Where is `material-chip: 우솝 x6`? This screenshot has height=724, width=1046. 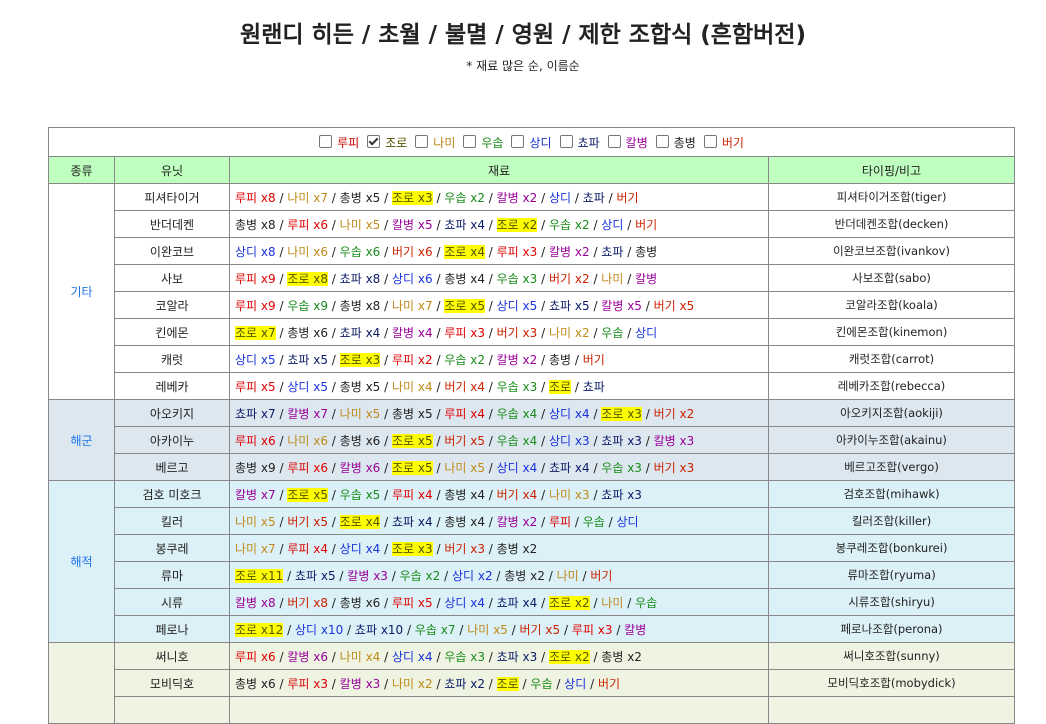
material-chip: 우솝 x6 is located at coordinates (360, 252).